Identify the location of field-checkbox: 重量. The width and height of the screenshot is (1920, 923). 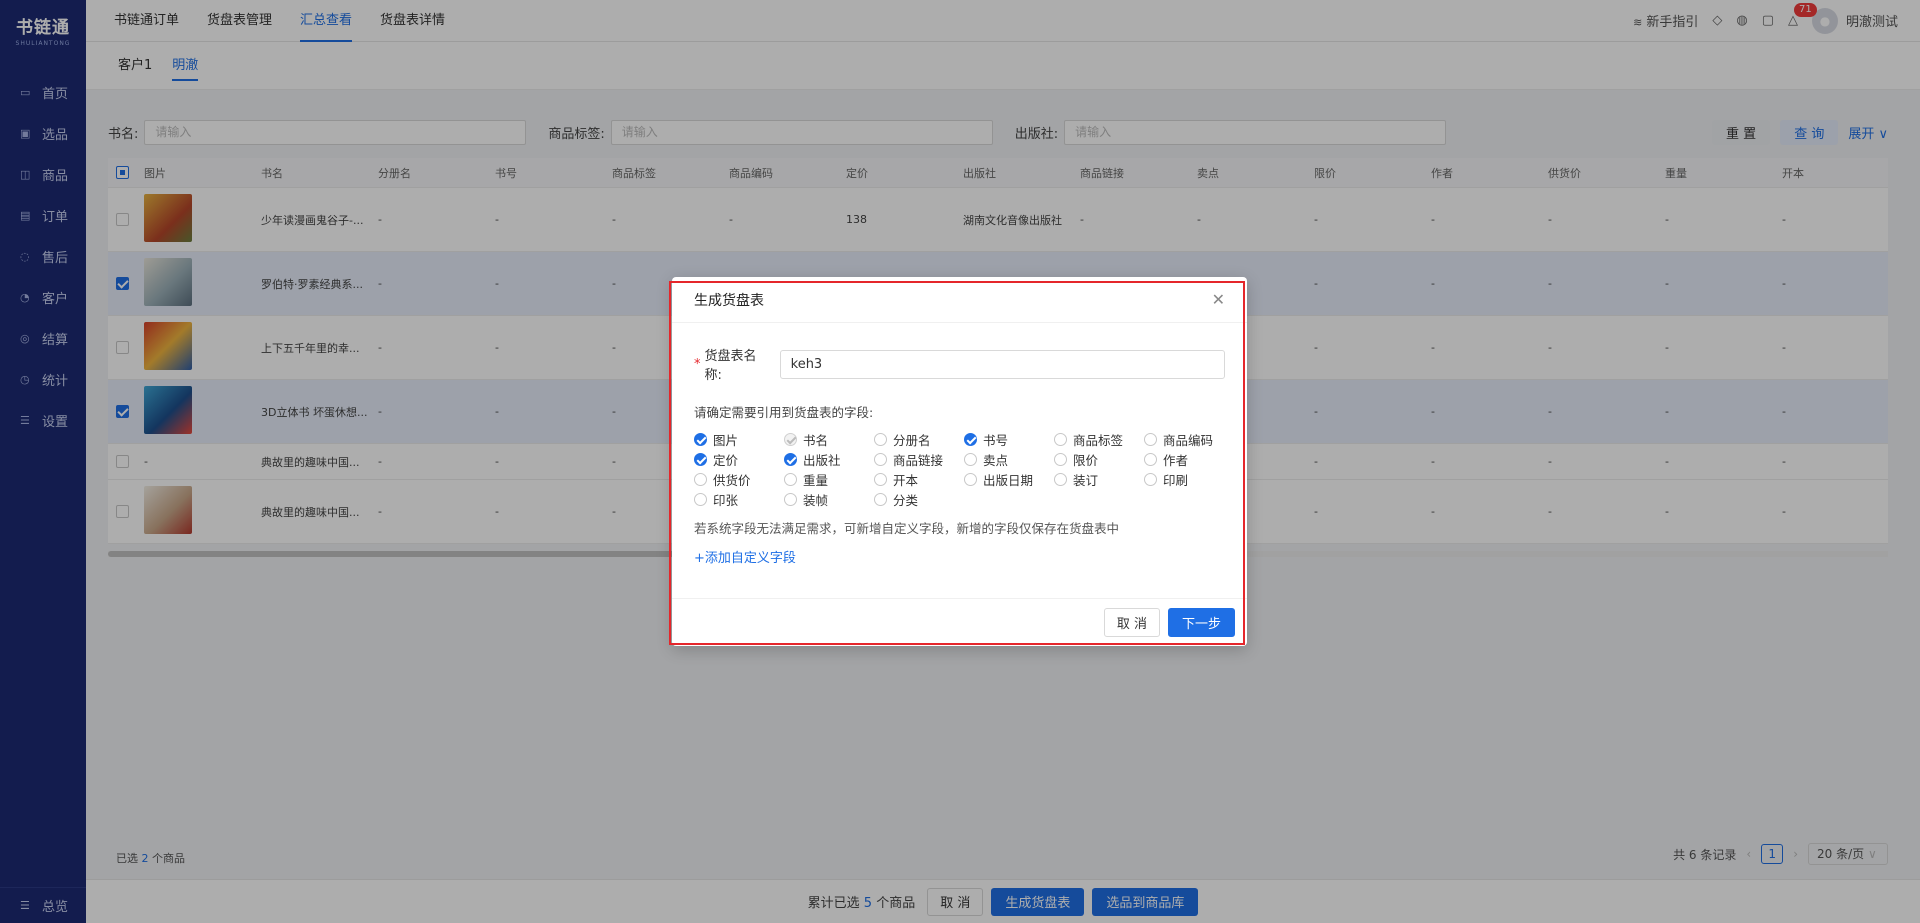
(829, 479).